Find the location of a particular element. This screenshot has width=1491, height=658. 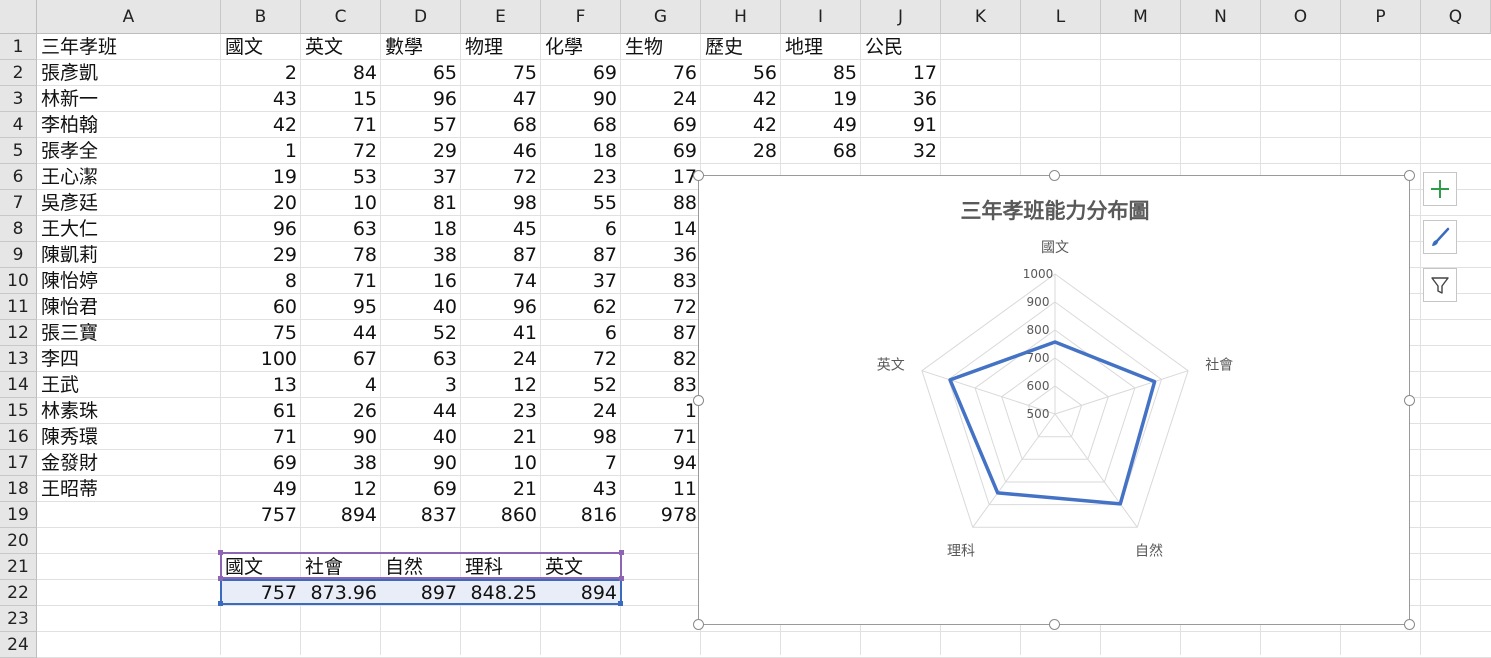

header-cell: 生物 is located at coordinates (661, 47).